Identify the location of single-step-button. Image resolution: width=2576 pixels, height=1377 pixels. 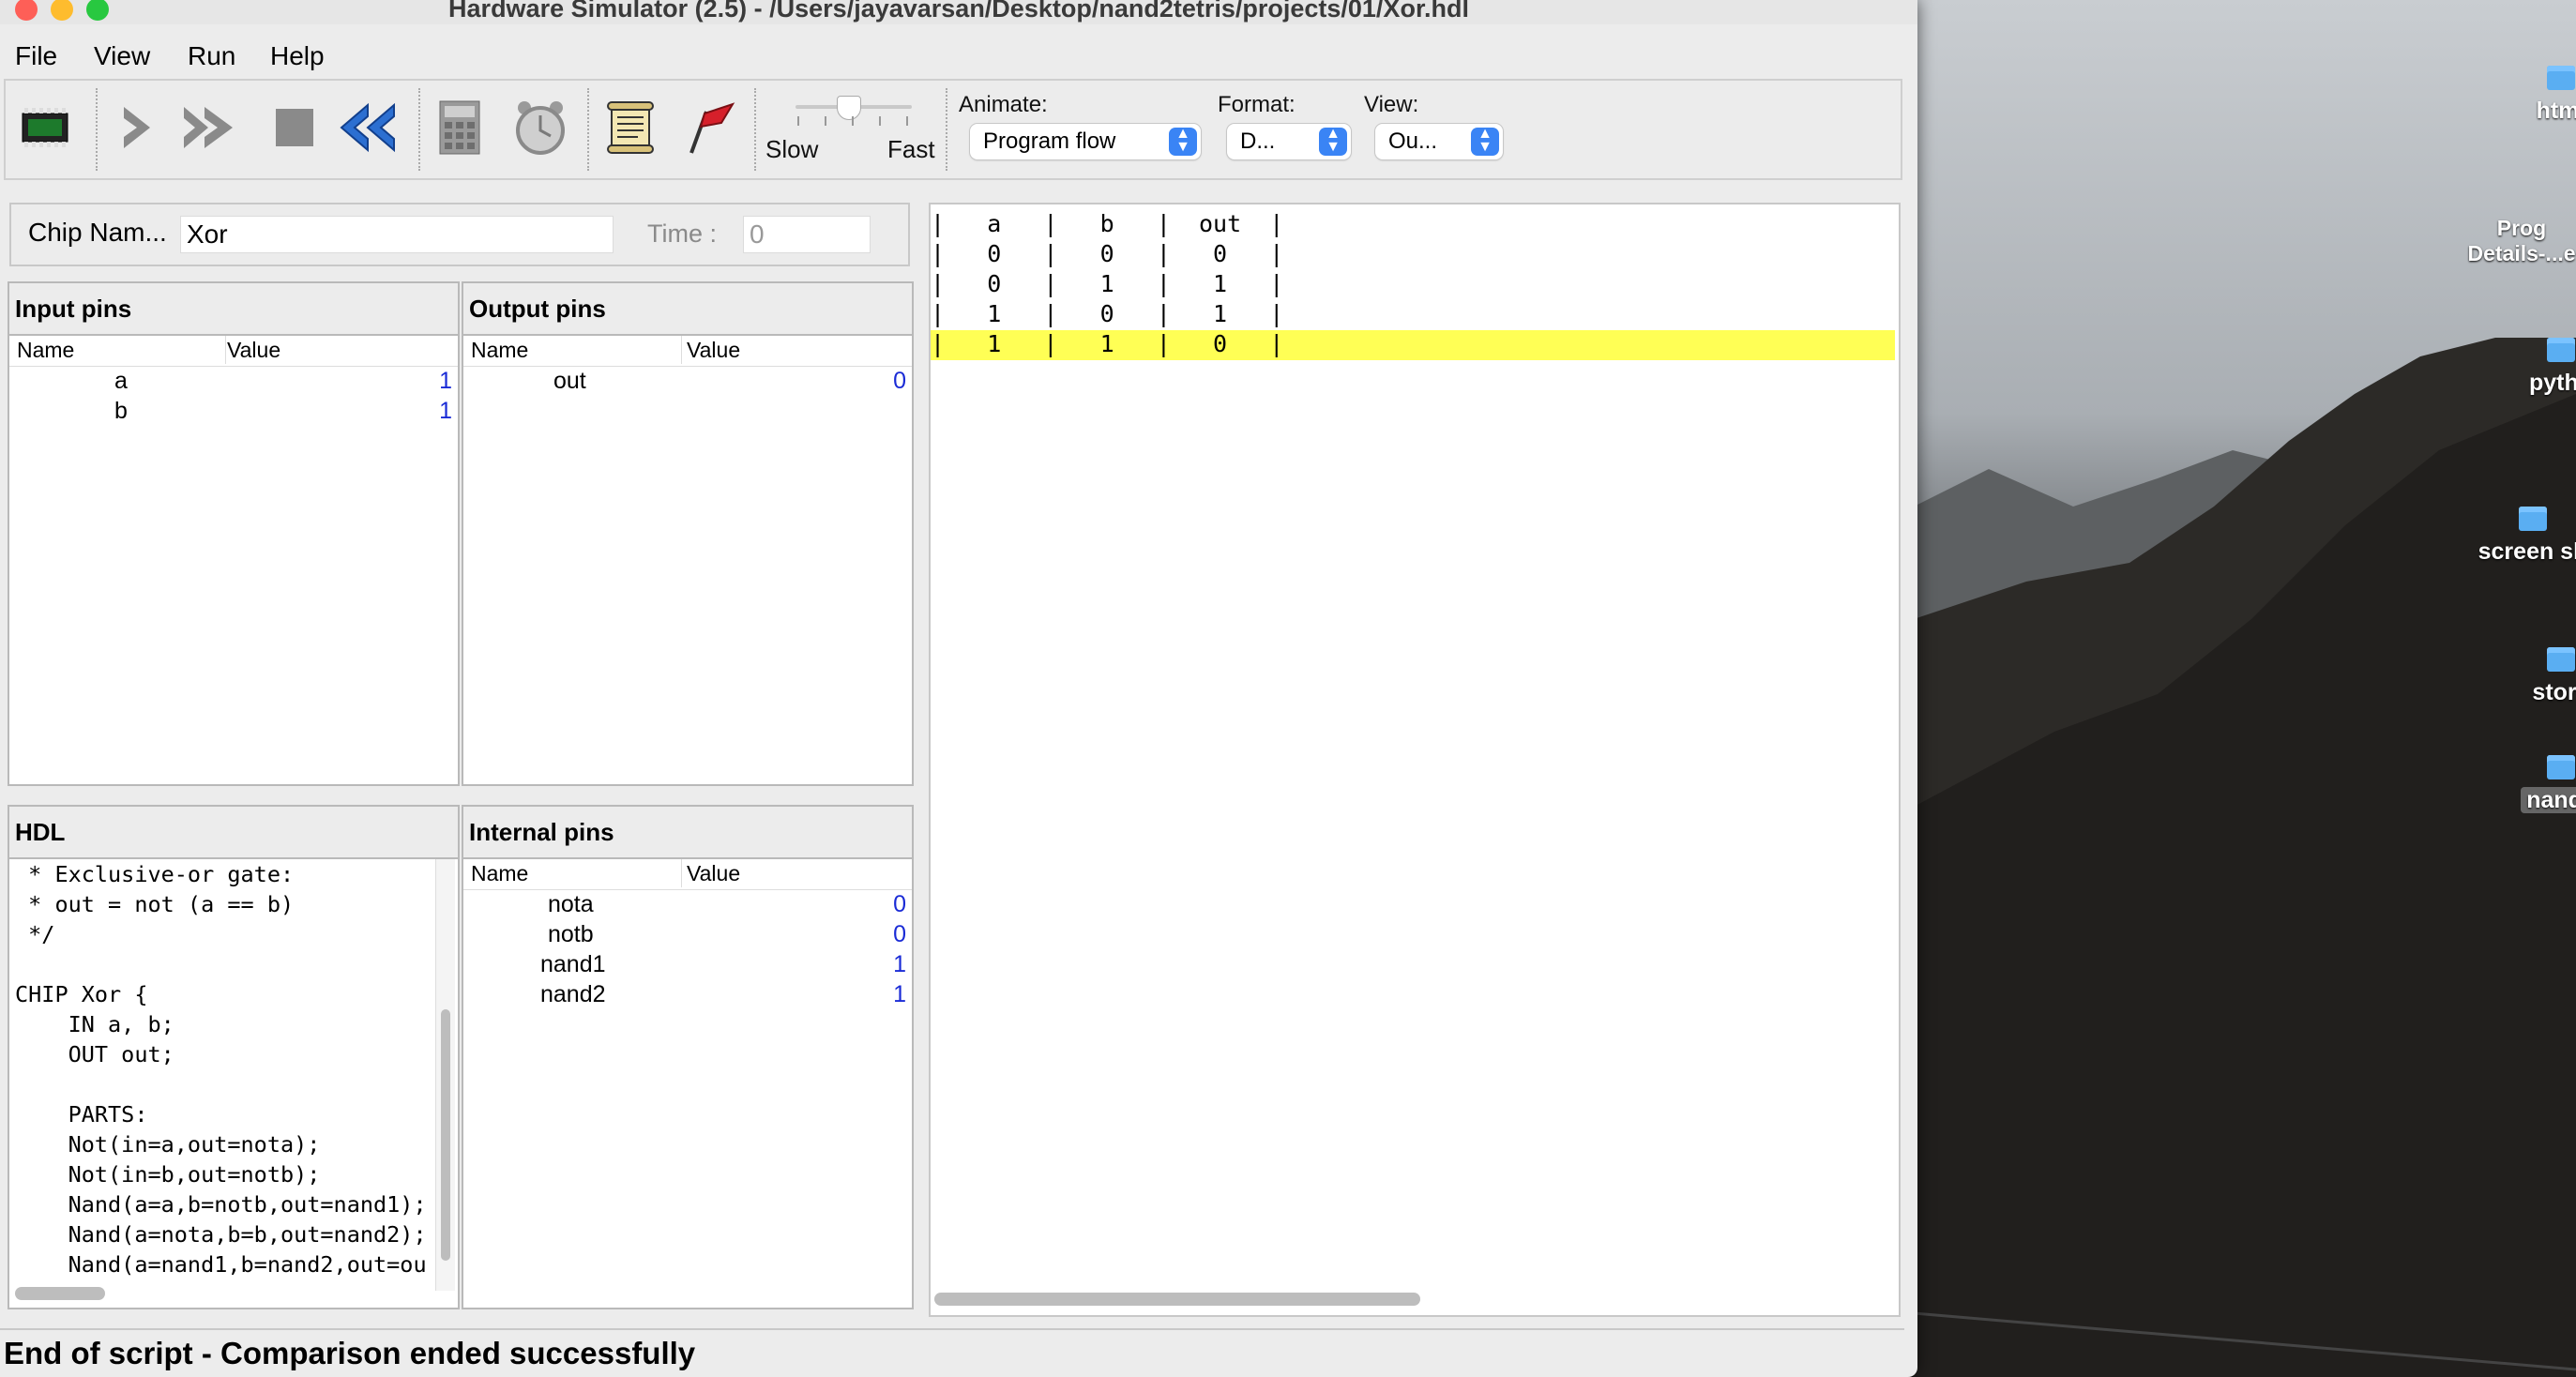
(137, 128).